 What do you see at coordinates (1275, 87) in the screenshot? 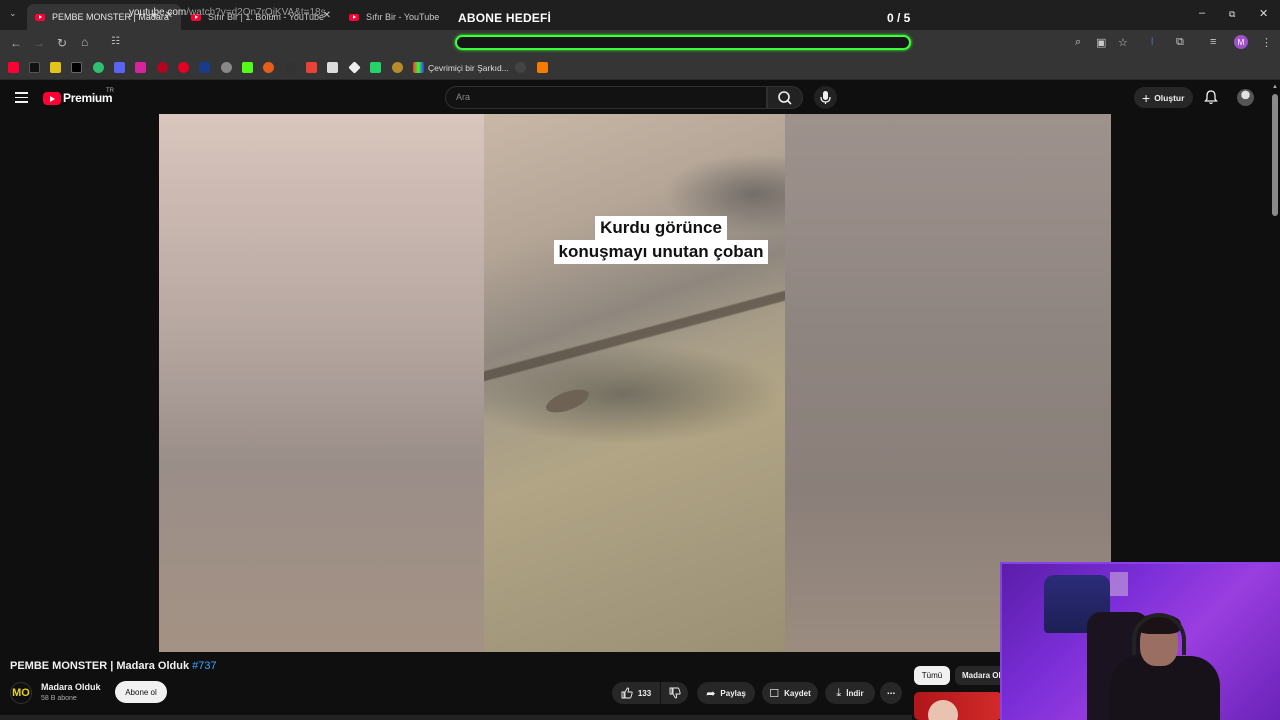
I see `scroll-up-icon: ▲` at bounding box center [1275, 87].